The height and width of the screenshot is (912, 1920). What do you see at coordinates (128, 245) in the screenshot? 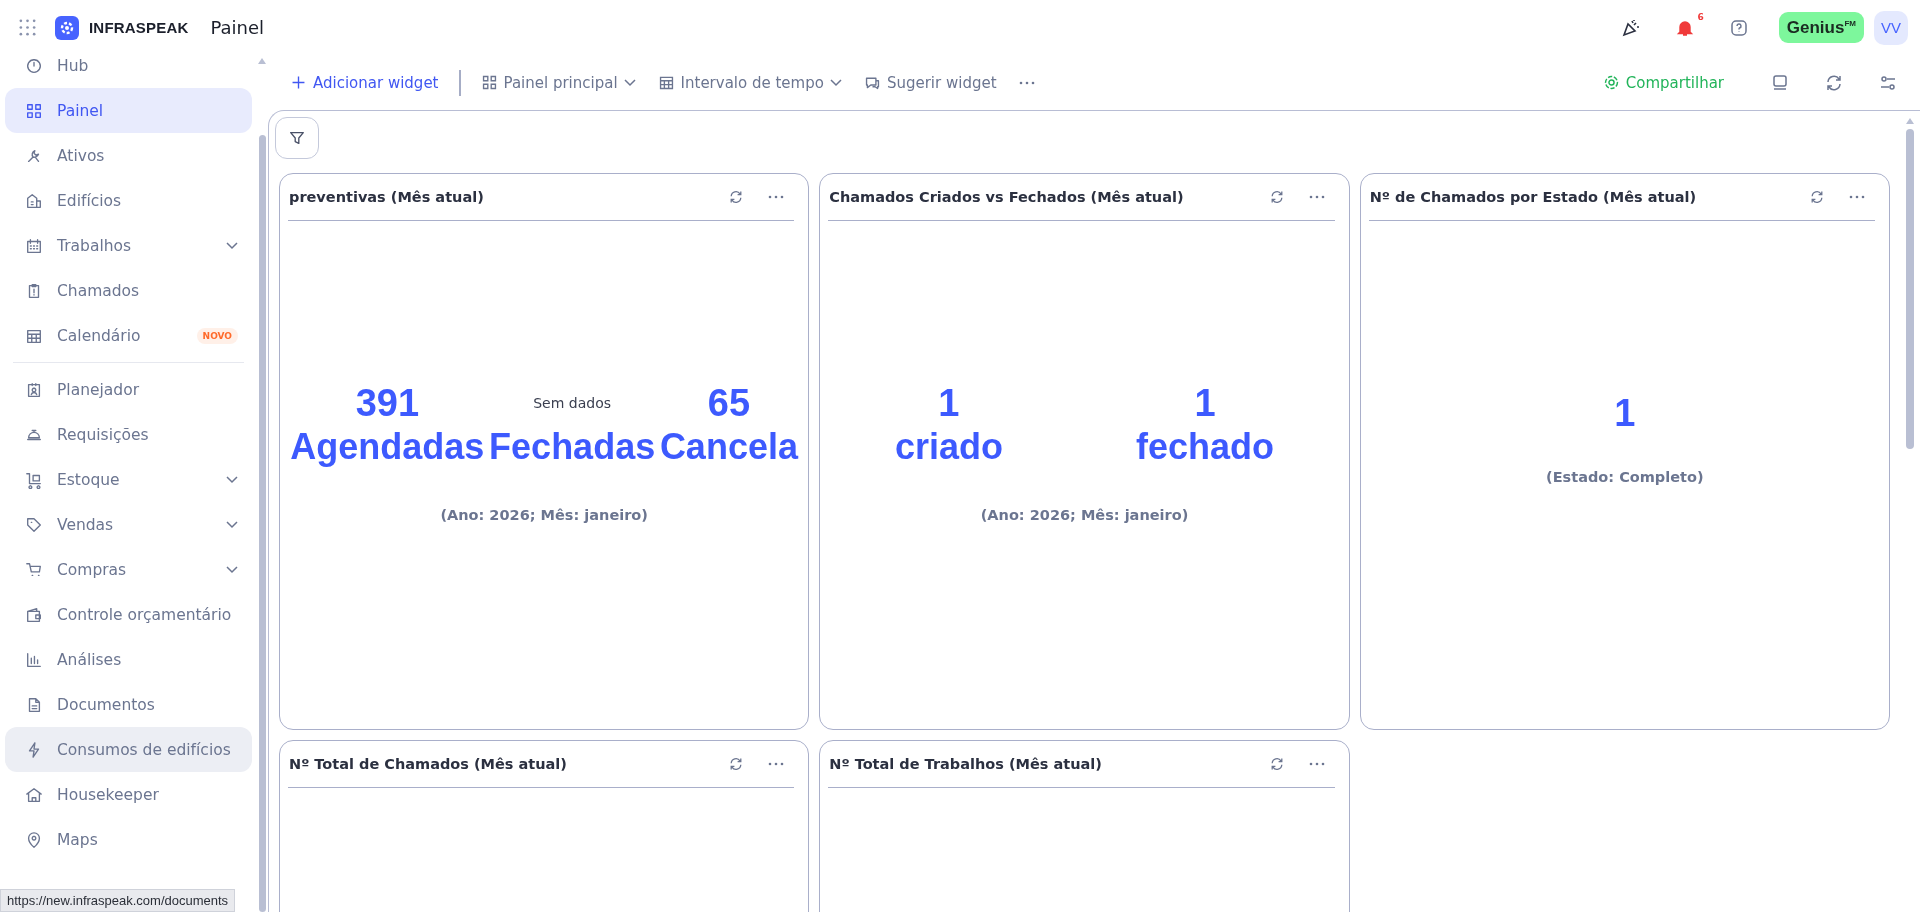
I see `sidebar-item: Trabalhos` at bounding box center [128, 245].